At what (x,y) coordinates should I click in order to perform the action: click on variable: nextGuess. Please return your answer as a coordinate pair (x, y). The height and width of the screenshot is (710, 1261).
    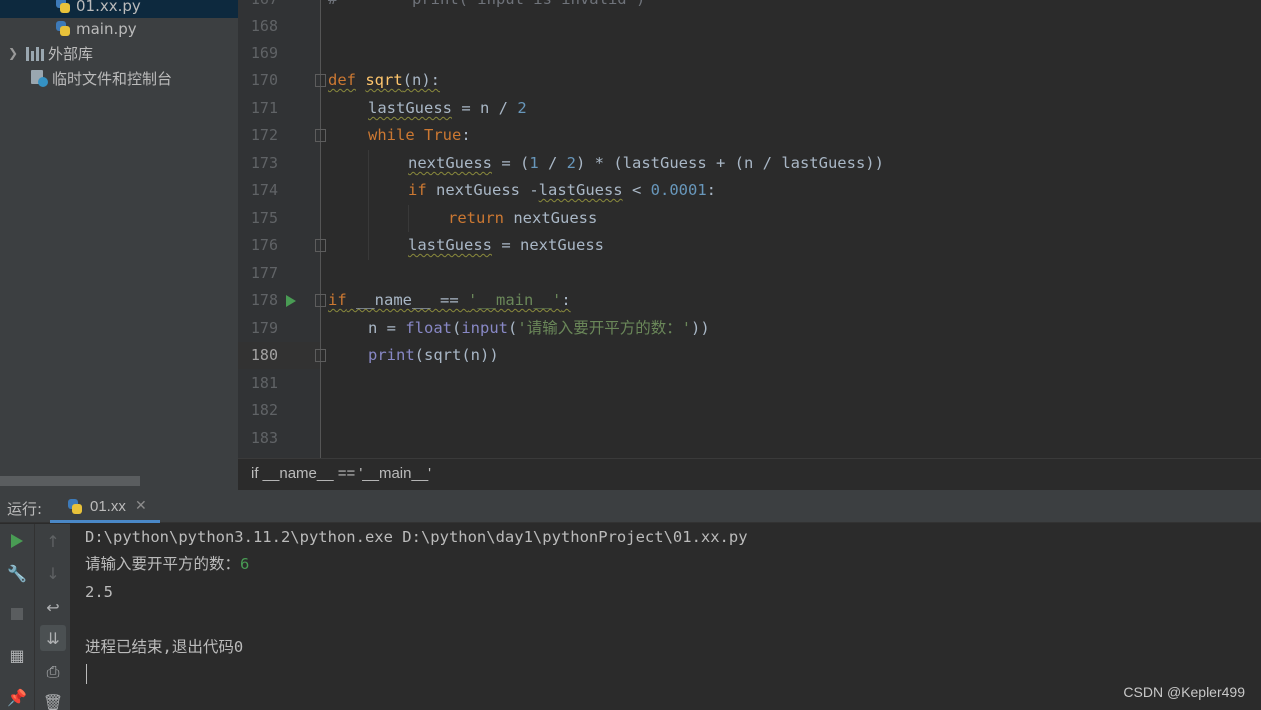
    Looking at the image, I should click on (450, 163).